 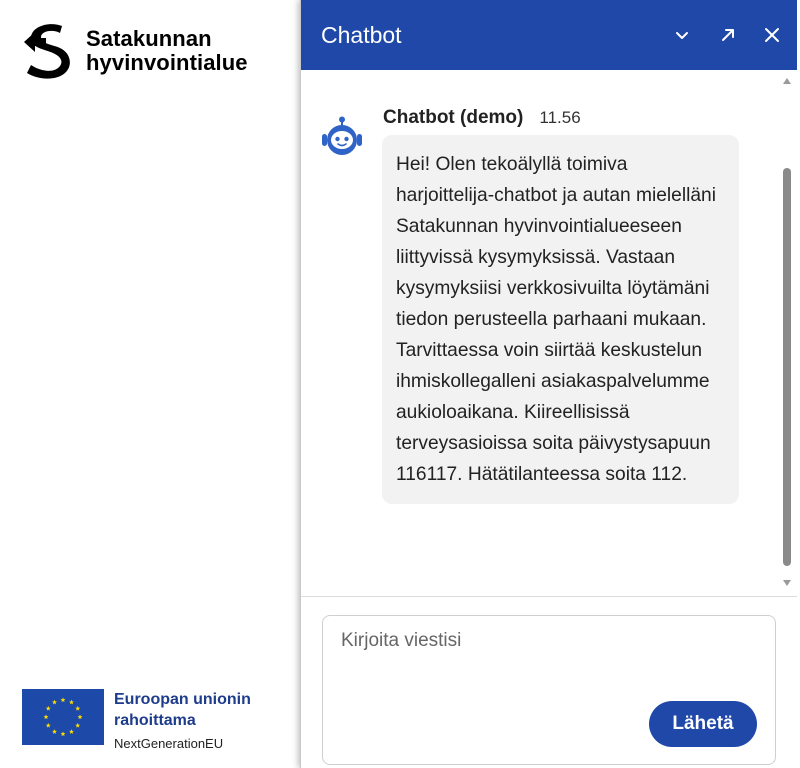 I want to click on scroll-up-arrow-icon, so click(x=787, y=81).